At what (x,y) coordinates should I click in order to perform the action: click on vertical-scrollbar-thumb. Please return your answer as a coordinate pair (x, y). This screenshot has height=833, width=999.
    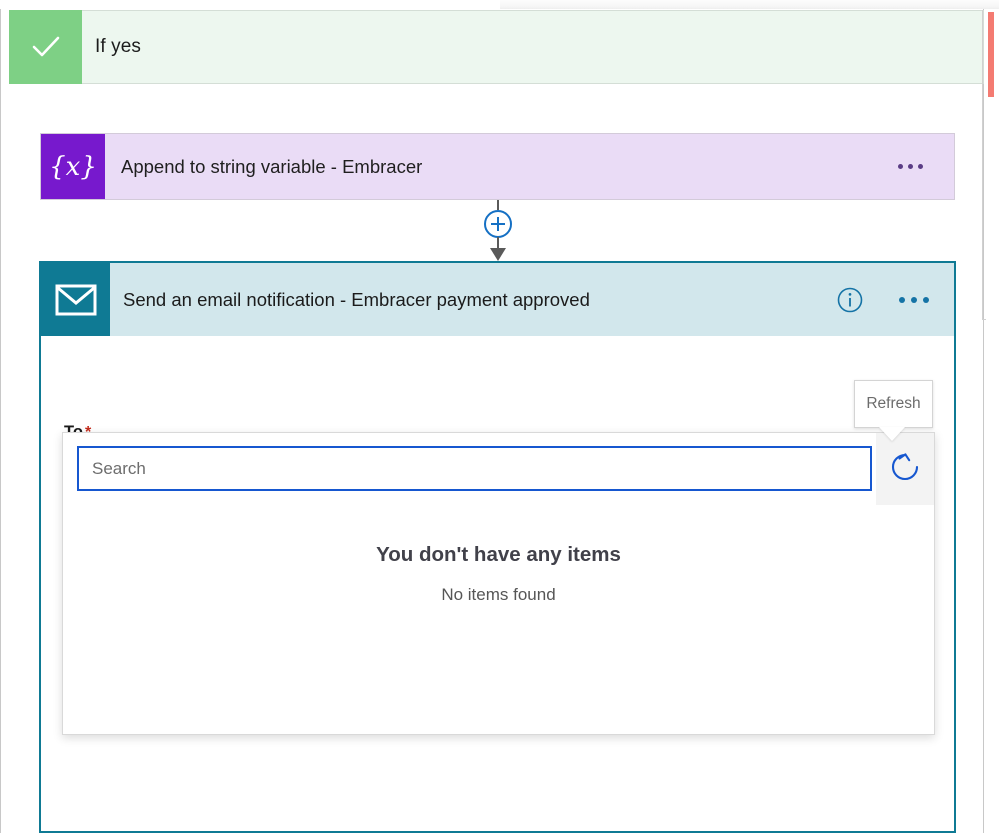
    Looking at the image, I should click on (991, 54).